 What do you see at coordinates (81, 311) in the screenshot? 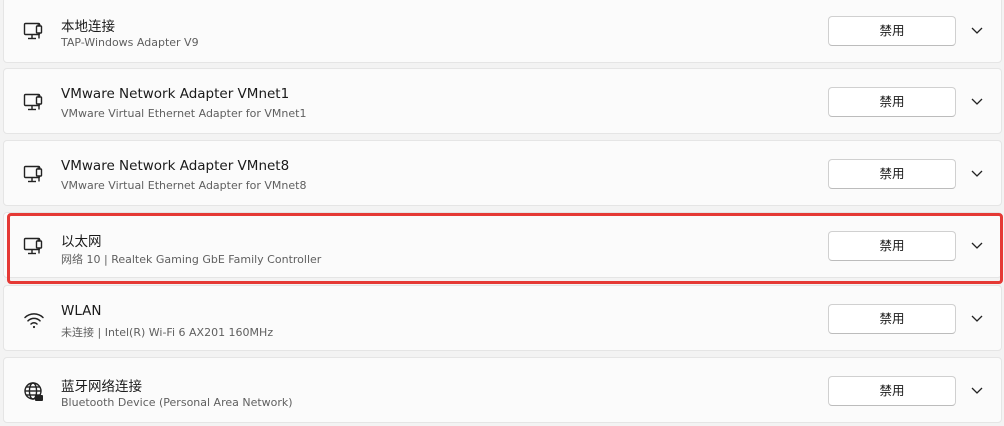
I see `adapter-name: WLAN` at bounding box center [81, 311].